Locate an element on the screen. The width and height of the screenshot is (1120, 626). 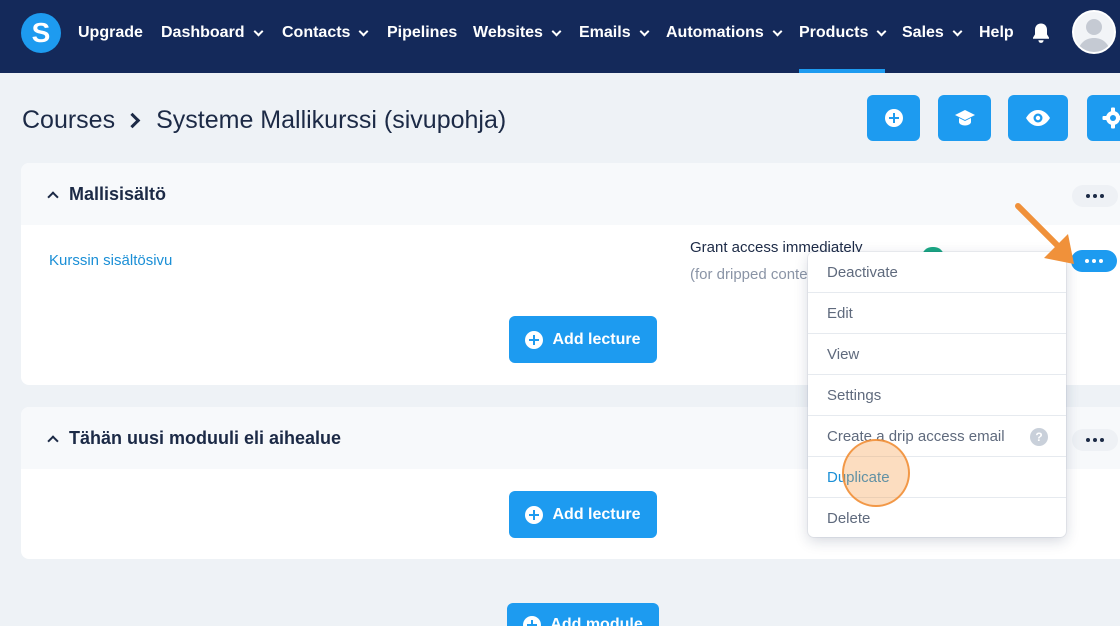
graduation-cap-icon is located at coordinates (964, 118).